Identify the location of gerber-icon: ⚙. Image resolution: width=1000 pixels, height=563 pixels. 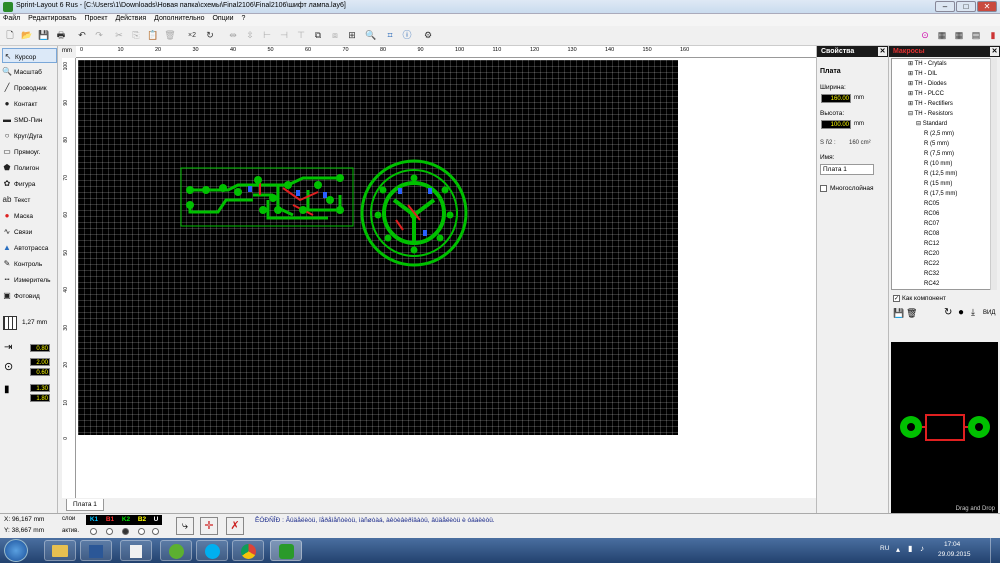
(428, 35).